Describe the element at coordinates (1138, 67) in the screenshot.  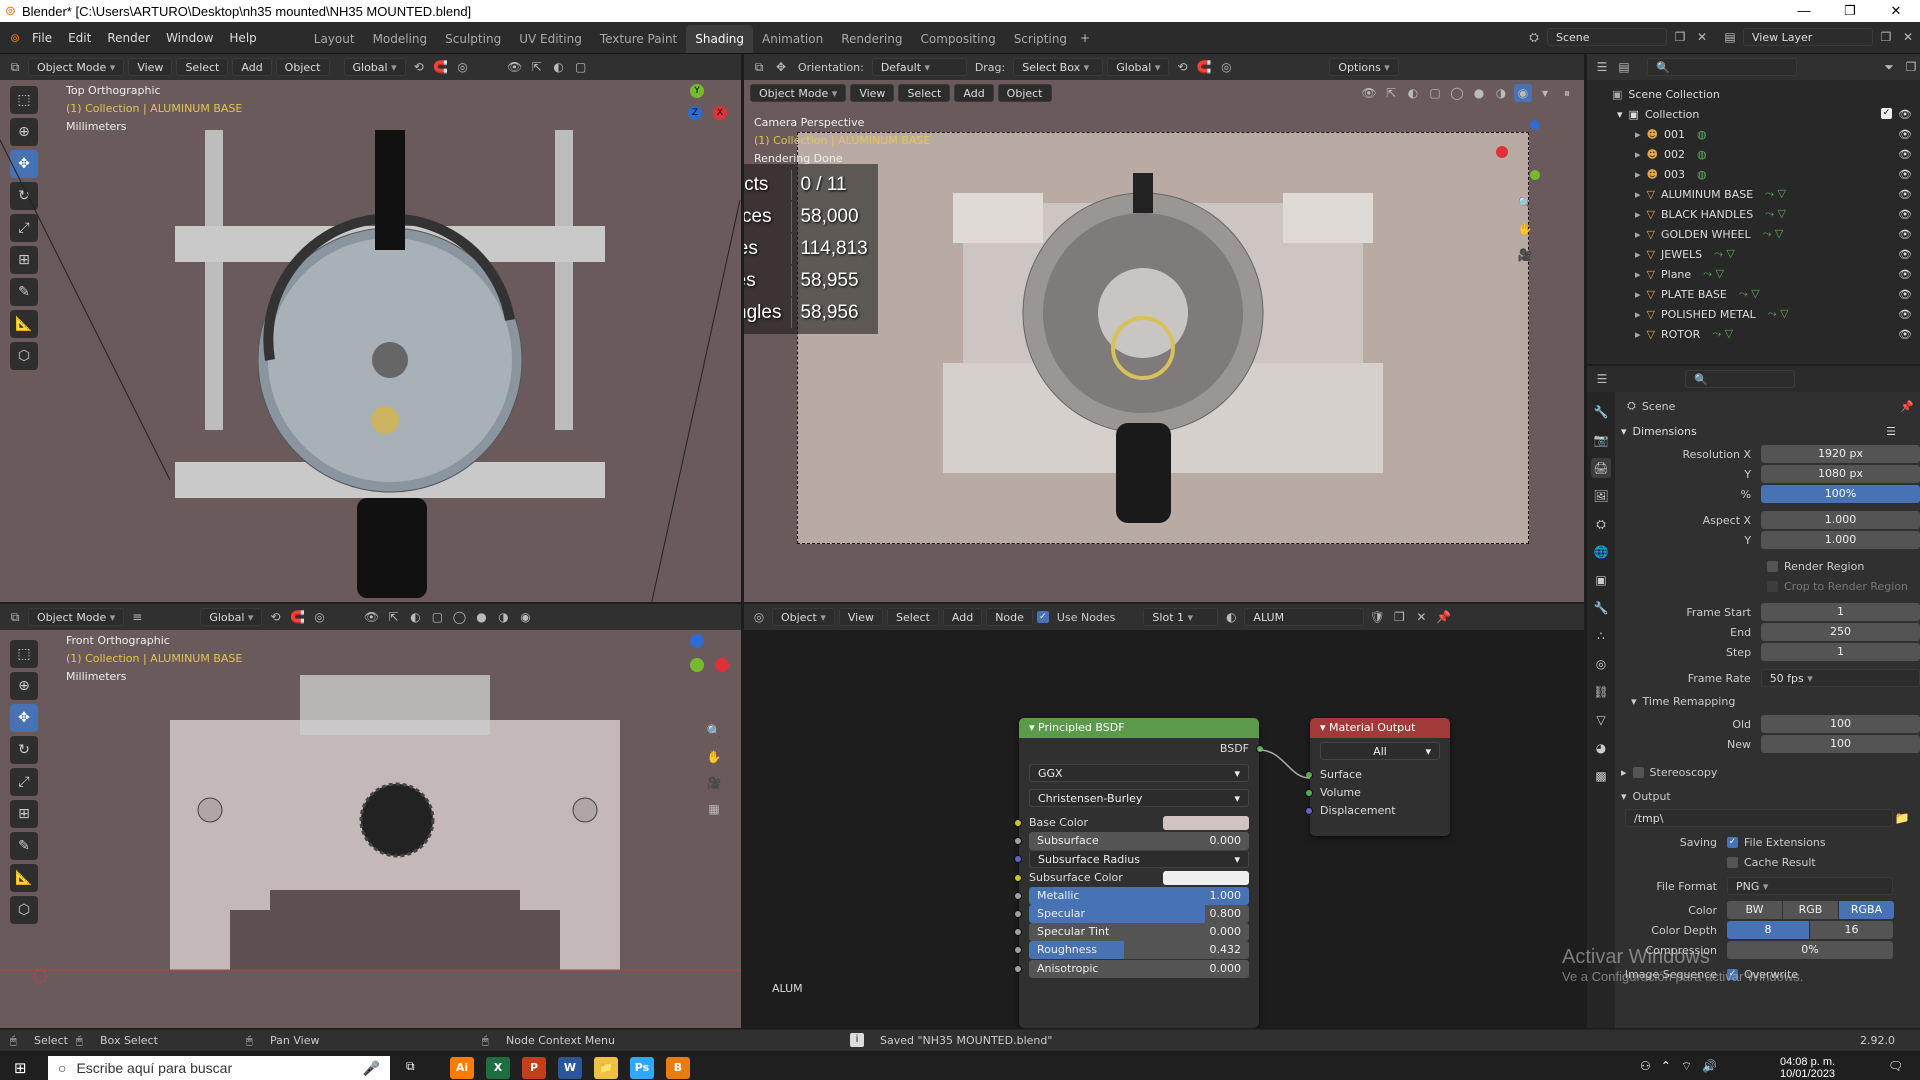
I see `transform-orientation: Global` at that location.